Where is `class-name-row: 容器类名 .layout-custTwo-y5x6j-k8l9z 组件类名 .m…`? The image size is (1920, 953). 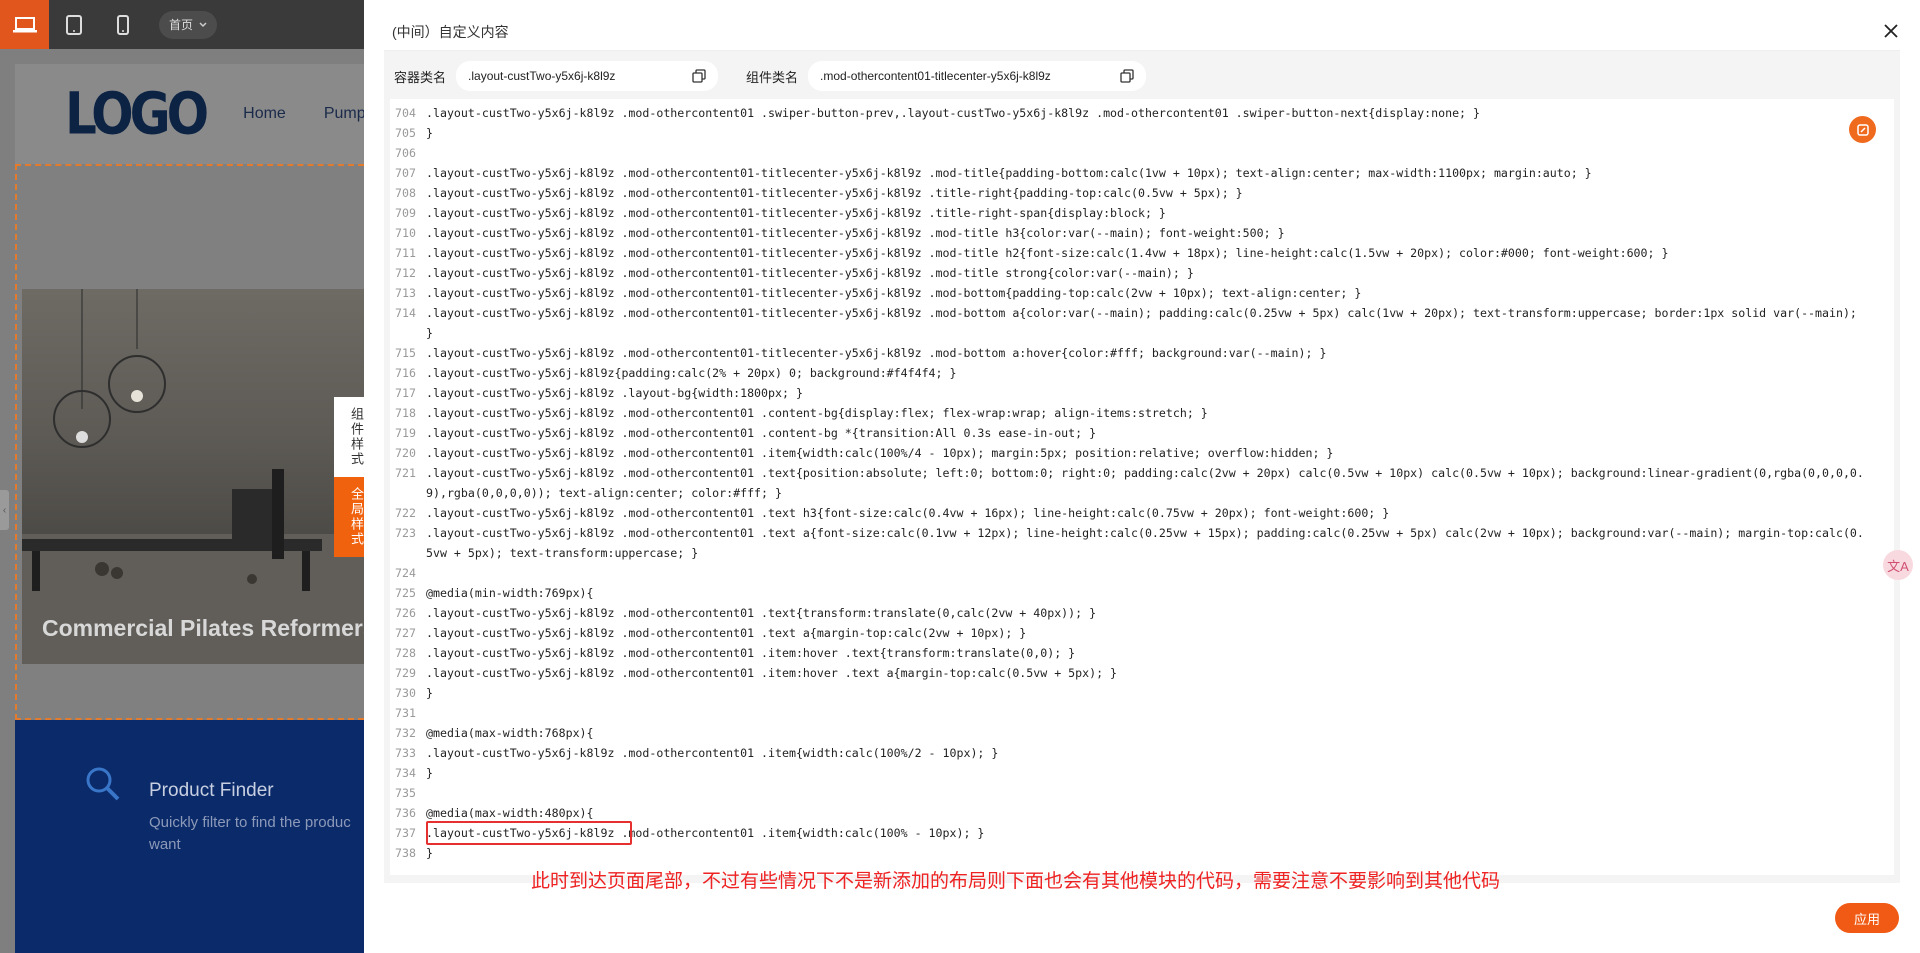
class-name-row: 容器类名 .layout-custTwo-y5x6j-k8l9z 组件类名 .m… is located at coordinates (765, 76).